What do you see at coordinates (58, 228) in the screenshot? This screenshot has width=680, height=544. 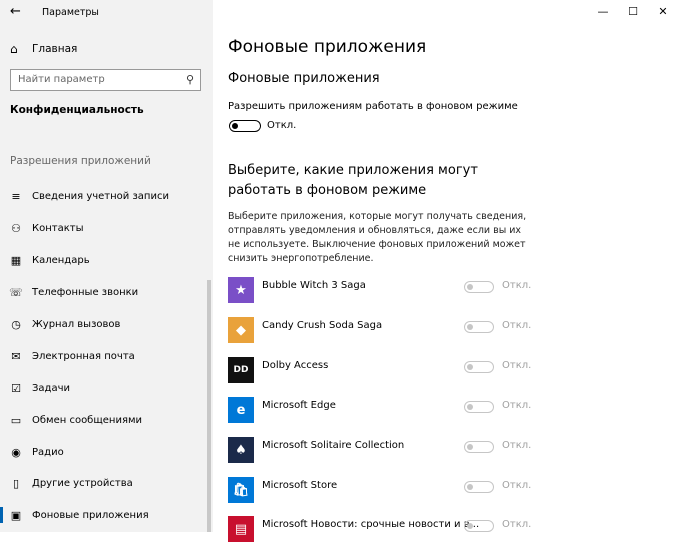 I see `sidebar-item-label: Контакты` at bounding box center [58, 228].